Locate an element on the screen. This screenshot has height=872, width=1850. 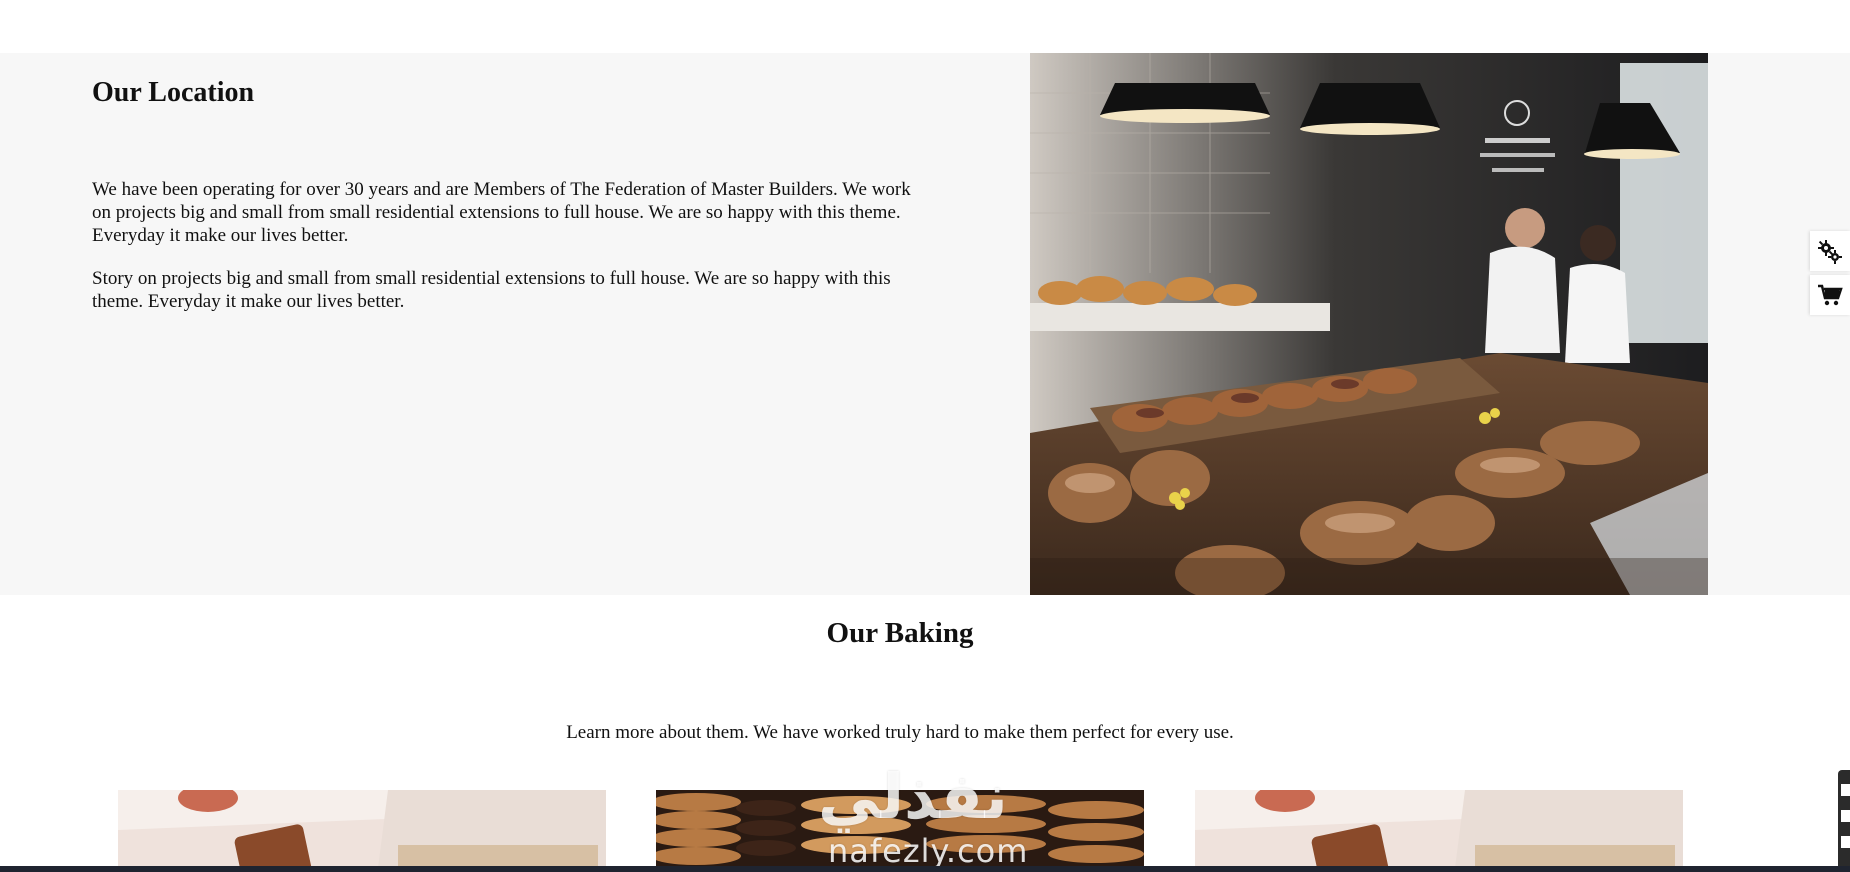
baking-title: Our Baking is located at coordinates (900, 633).